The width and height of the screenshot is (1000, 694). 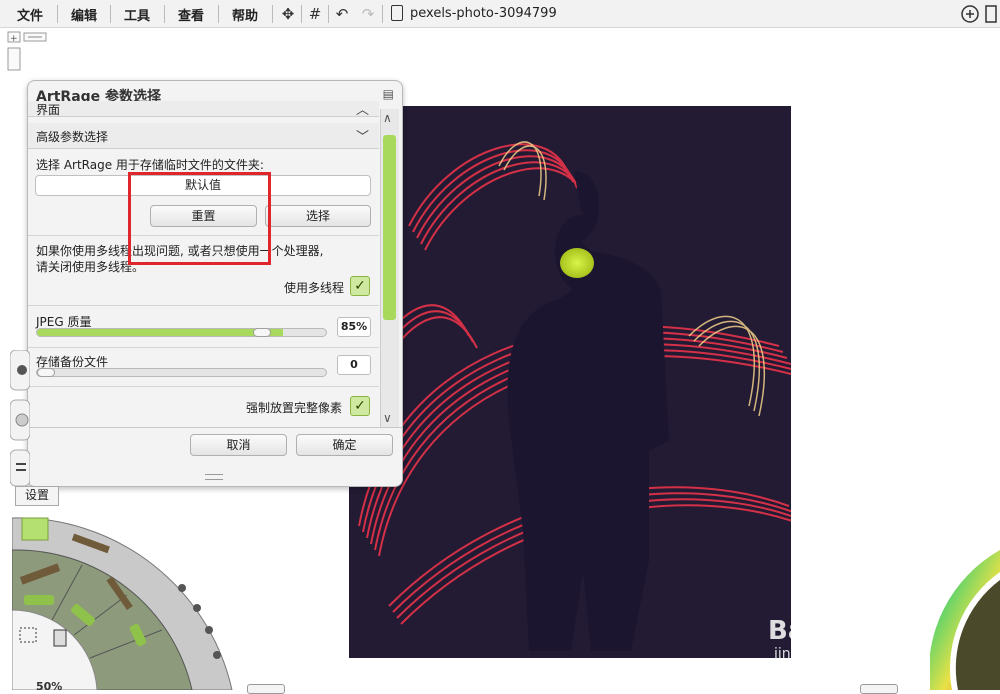 I want to click on jpeg-quality-slider, so click(x=181, y=332).